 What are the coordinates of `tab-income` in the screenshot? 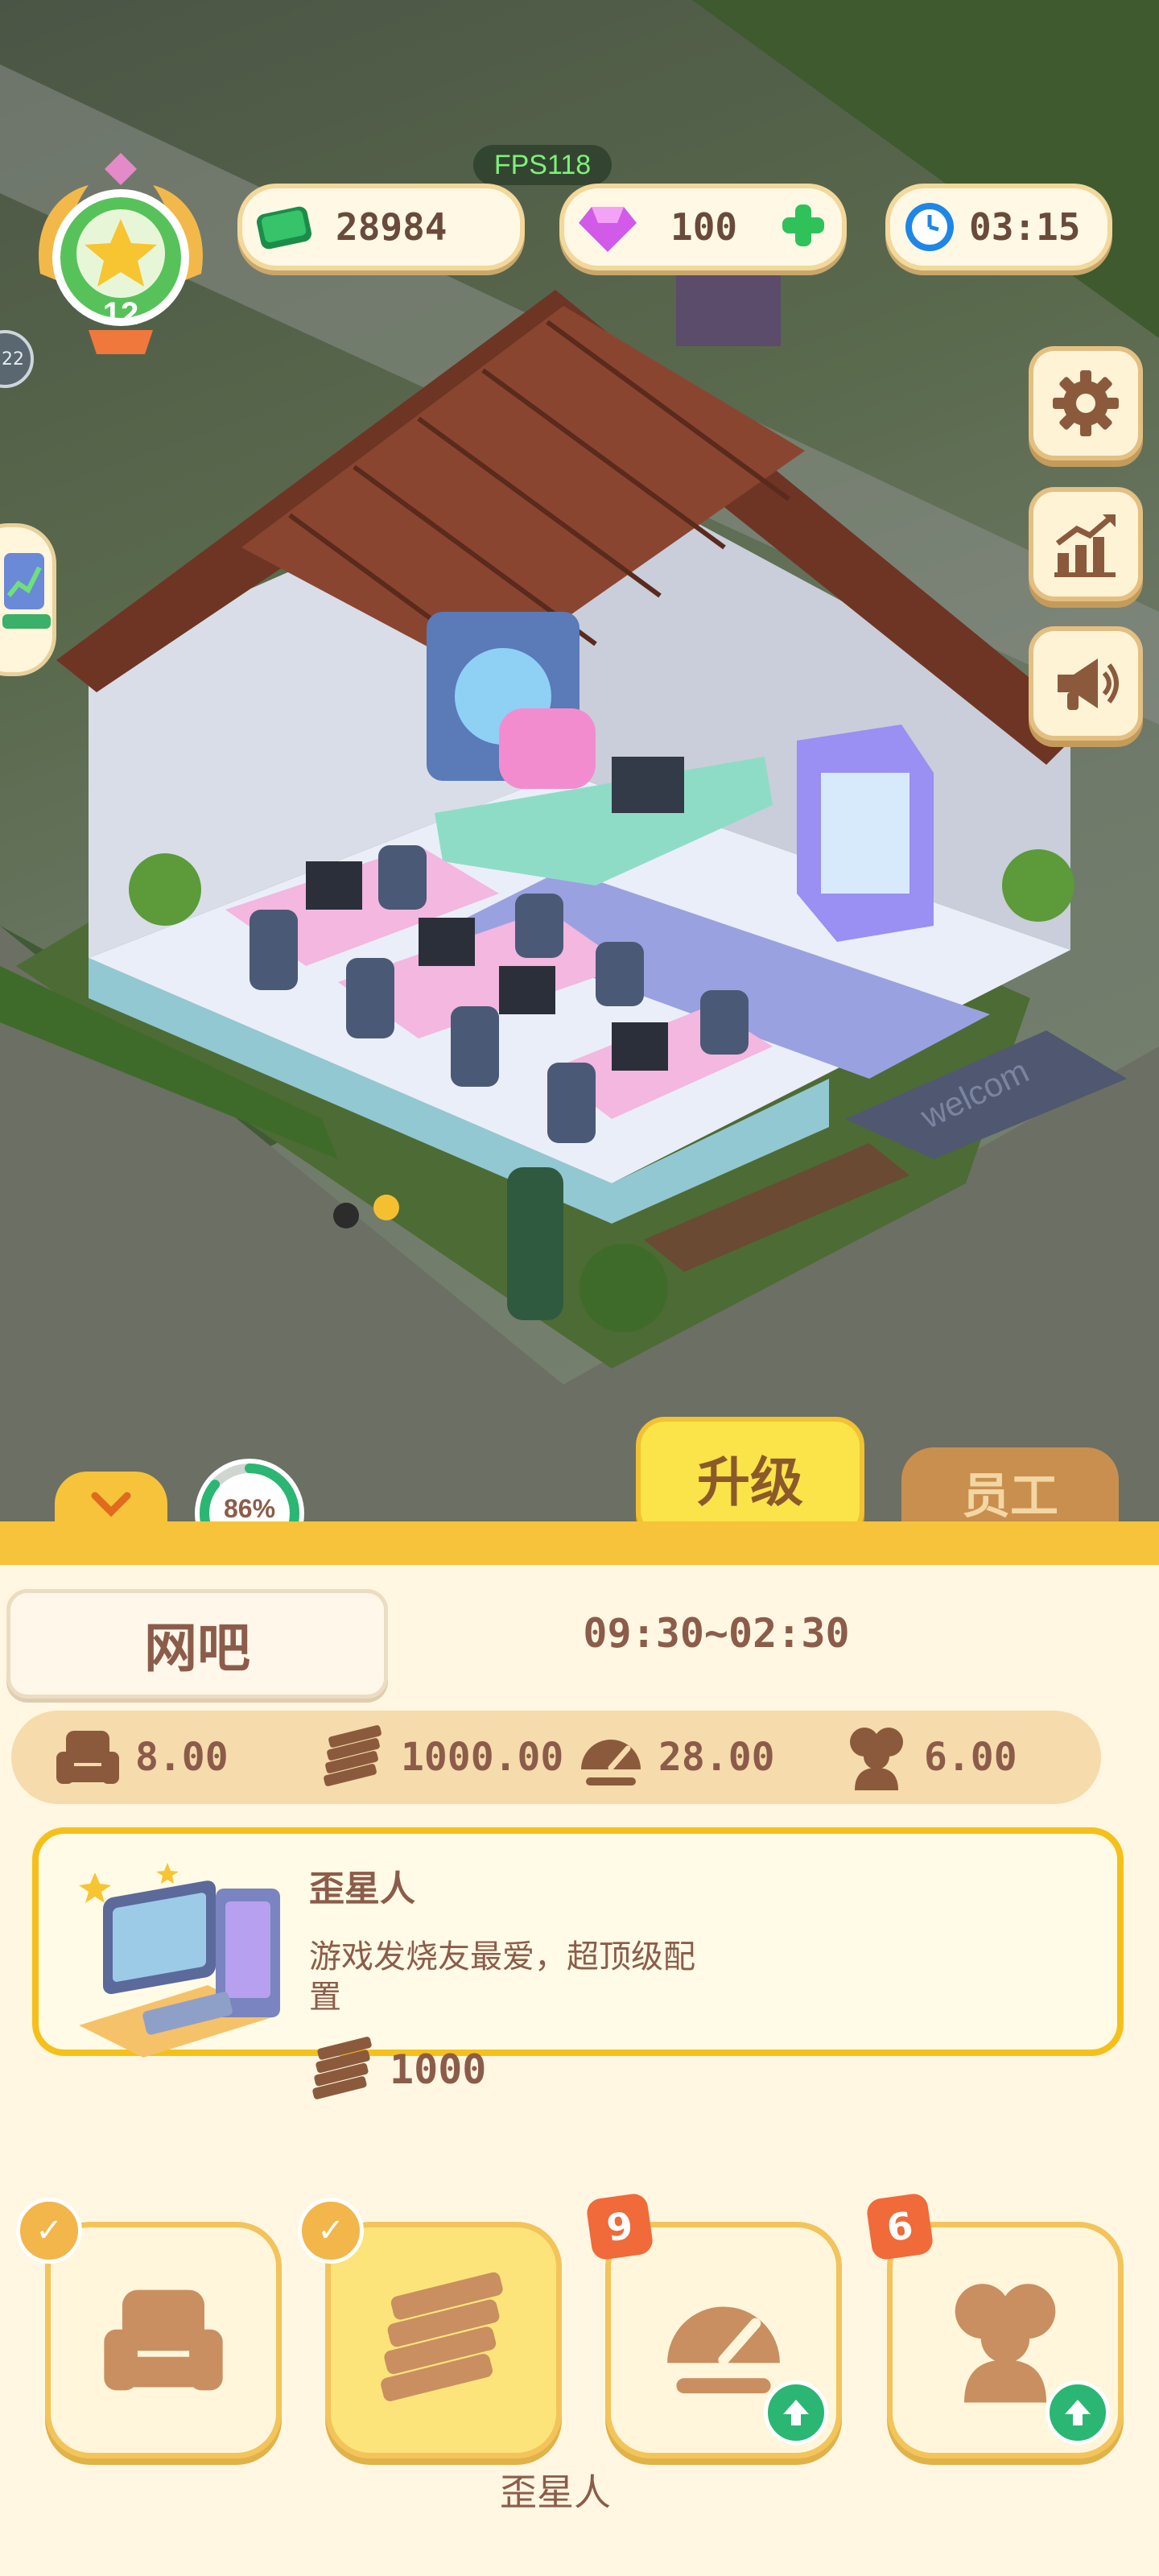 It's located at (443, 2340).